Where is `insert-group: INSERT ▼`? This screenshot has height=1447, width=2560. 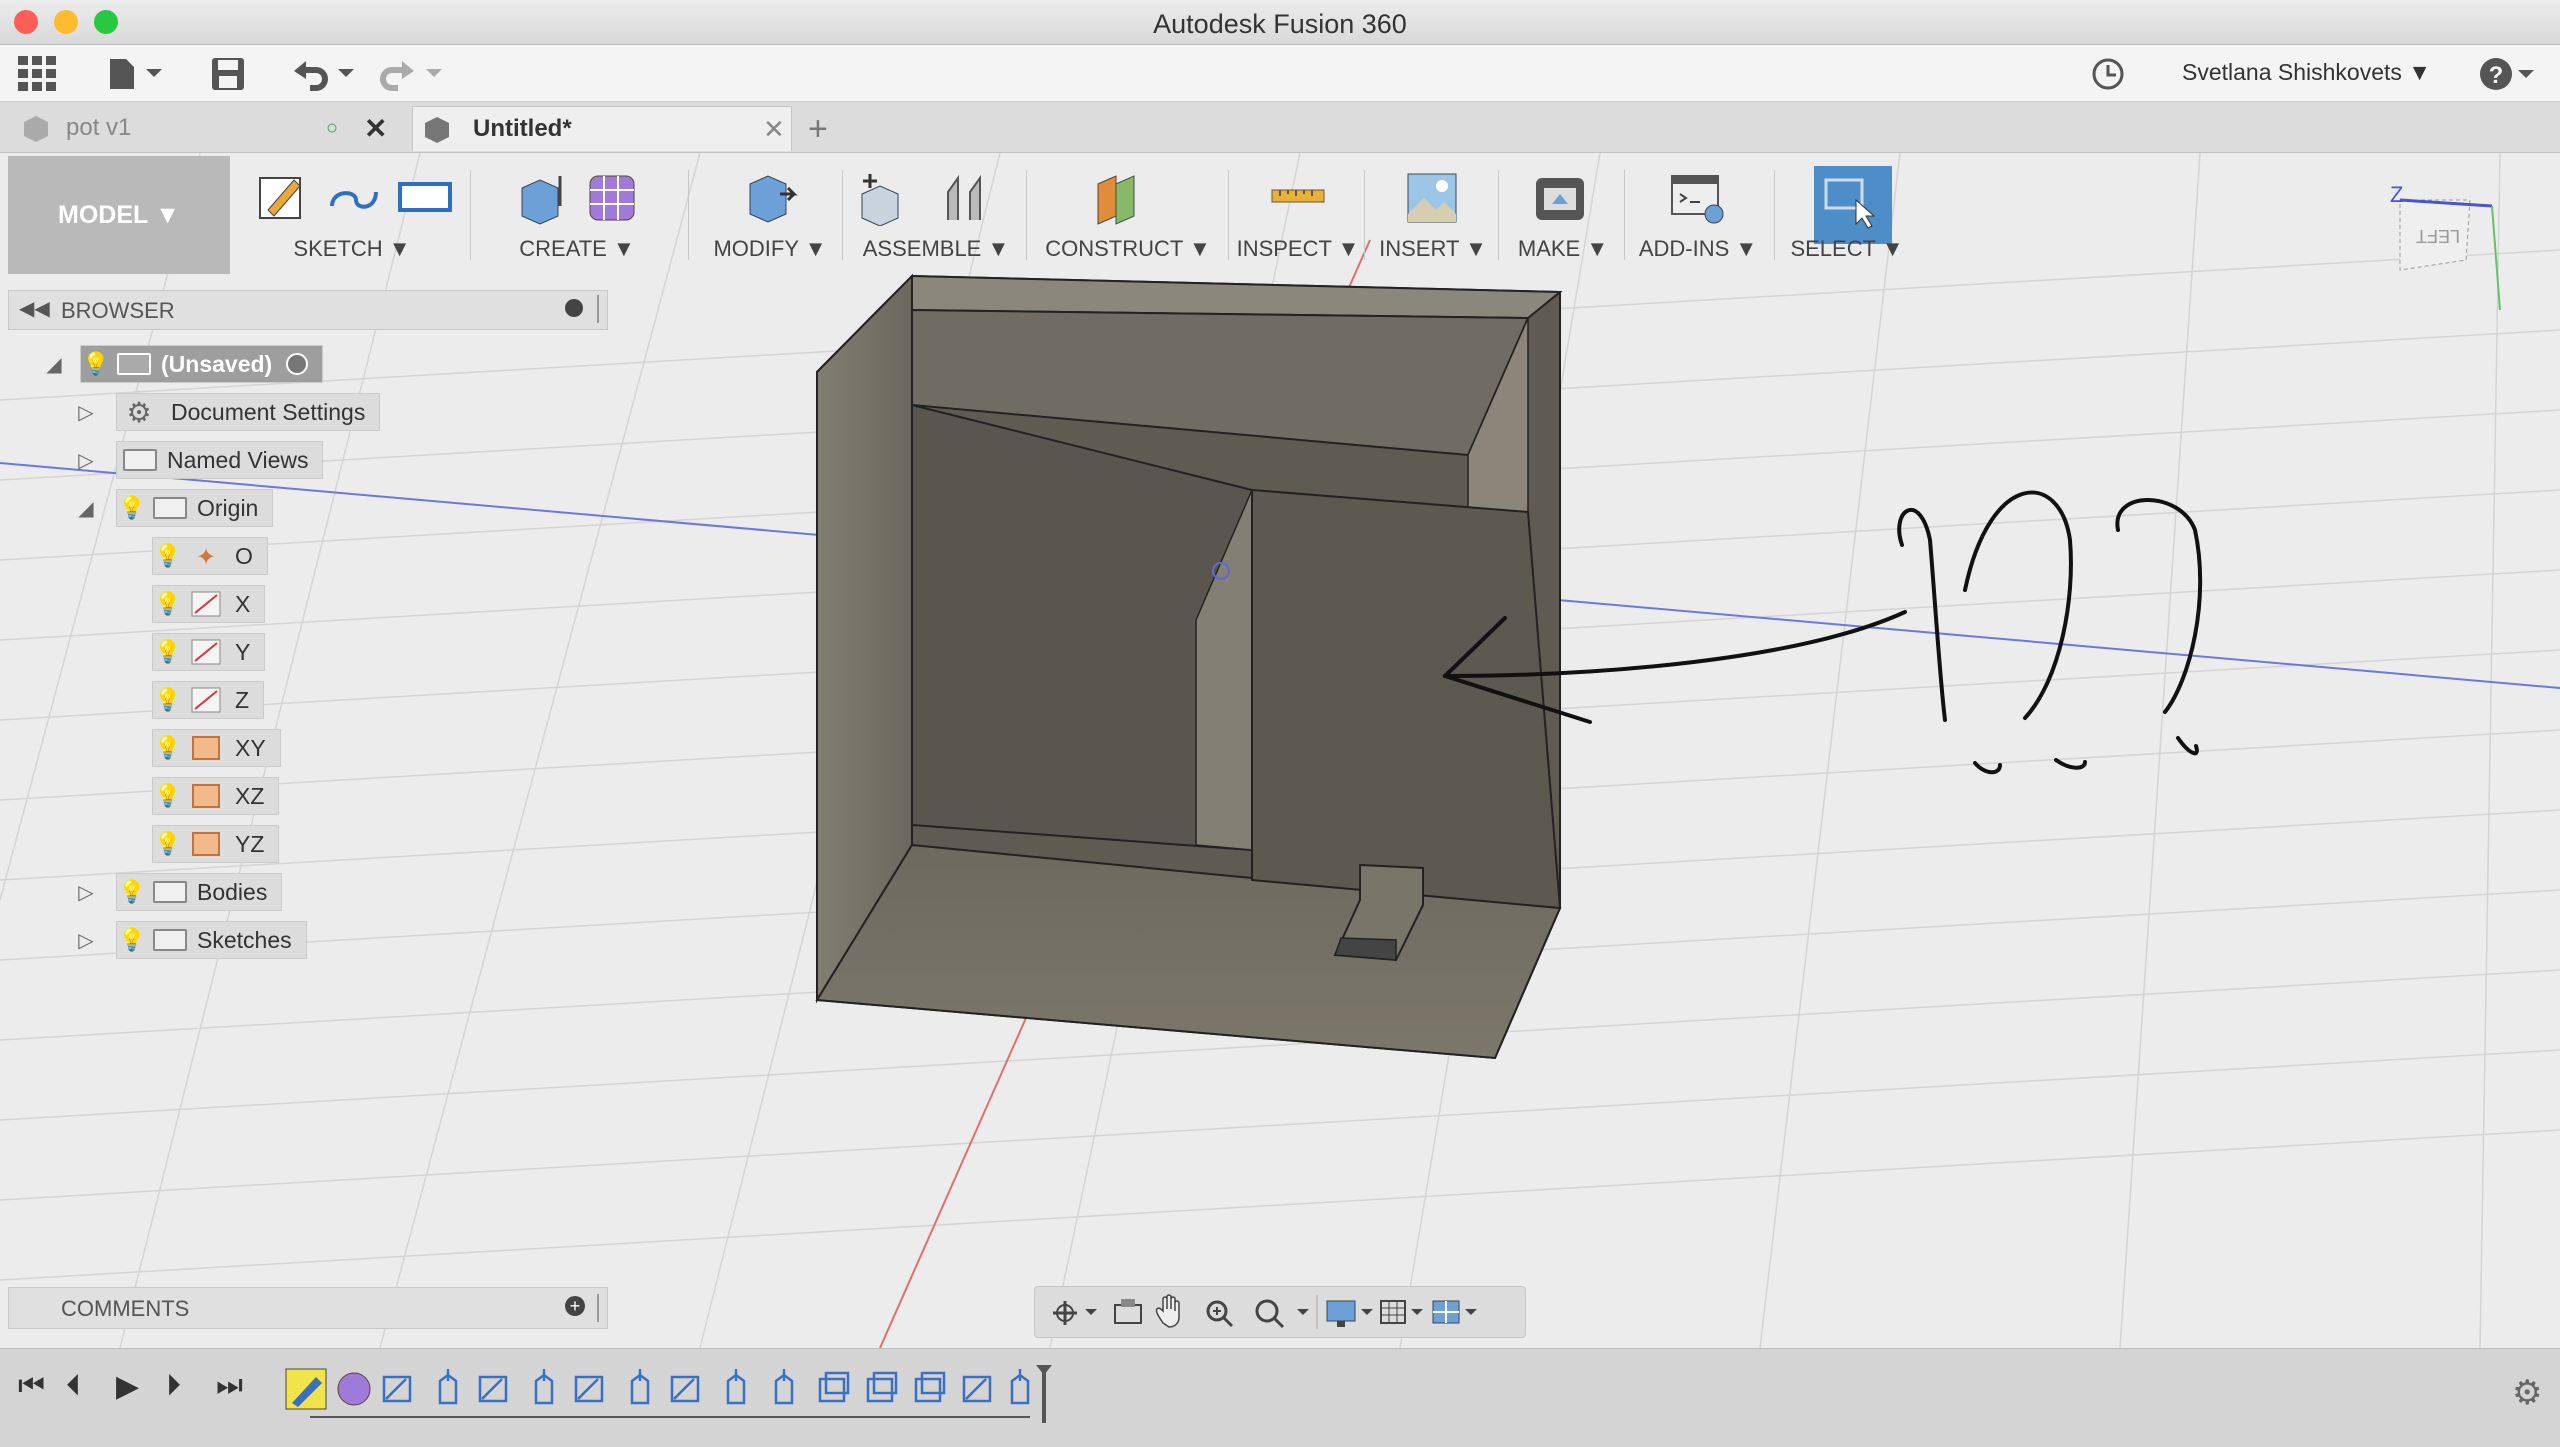
insert-group: INSERT ▼ is located at coordinates (1433, 215).